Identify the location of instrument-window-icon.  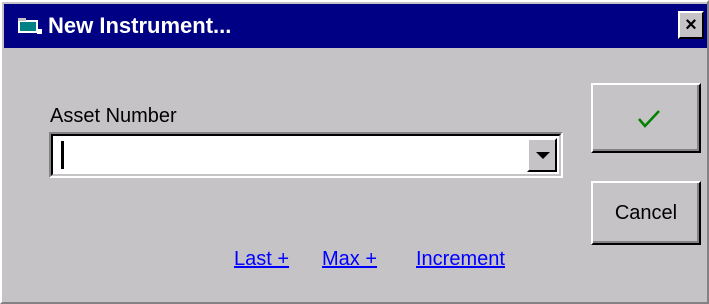
(30, 26).